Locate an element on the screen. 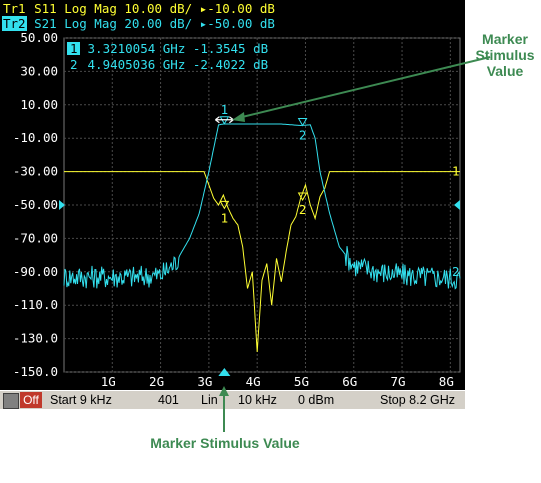  trace1-status-line: Tr1 S11 Log Mag 10.00 dB/ ▸-10.00 dB is located at coordinates (138, 8).